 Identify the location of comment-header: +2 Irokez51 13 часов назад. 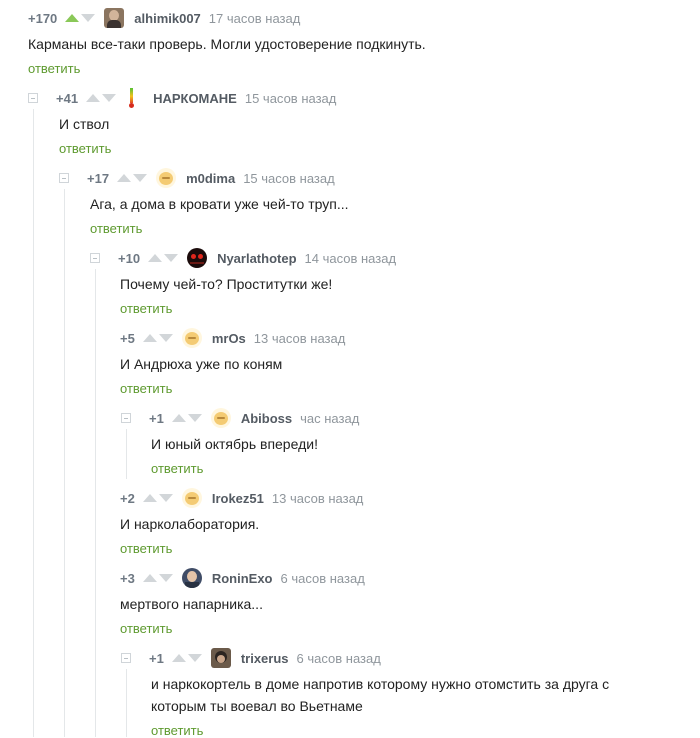
(241, 498).